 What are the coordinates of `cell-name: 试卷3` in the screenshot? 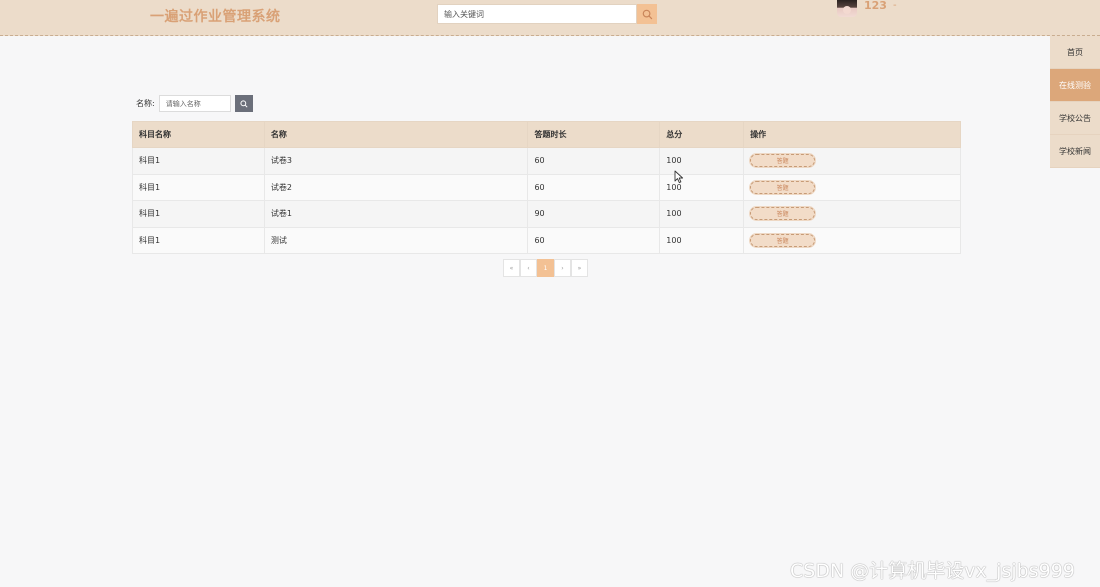 It's located at (396, 161).